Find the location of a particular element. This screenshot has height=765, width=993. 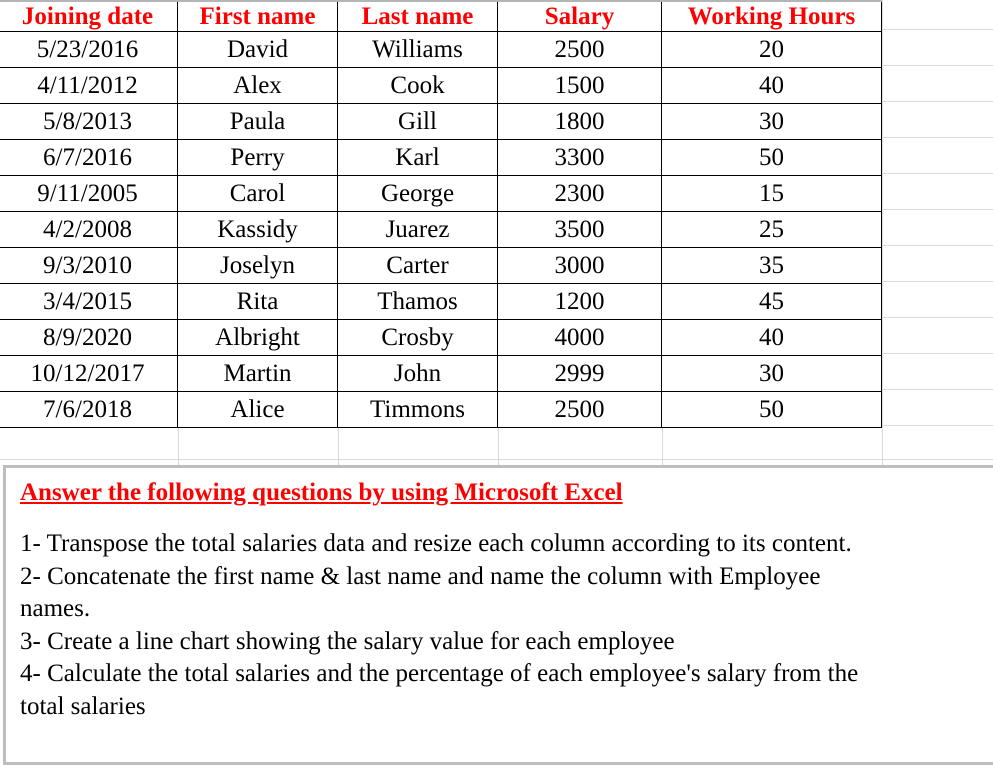

salary-cell: 1200 is located at coordinates (579, 301).